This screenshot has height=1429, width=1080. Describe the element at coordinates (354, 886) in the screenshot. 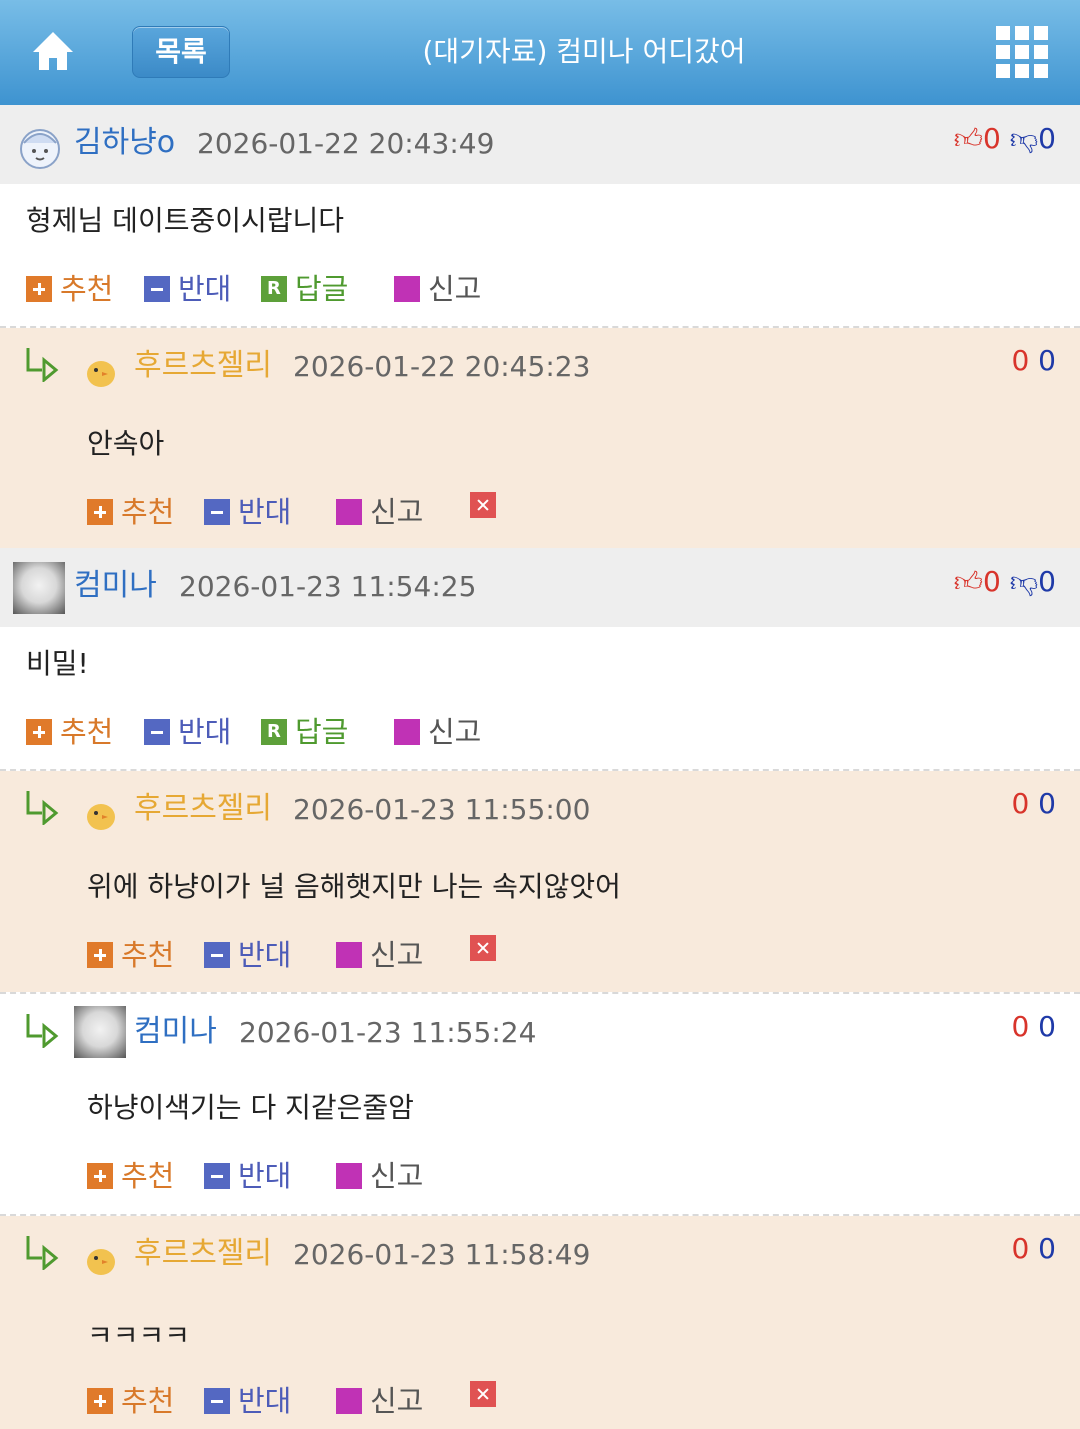

I see `comment-text: 위에 하냥이가 널 음해햇지만 나는 속지않앗어` at that location.